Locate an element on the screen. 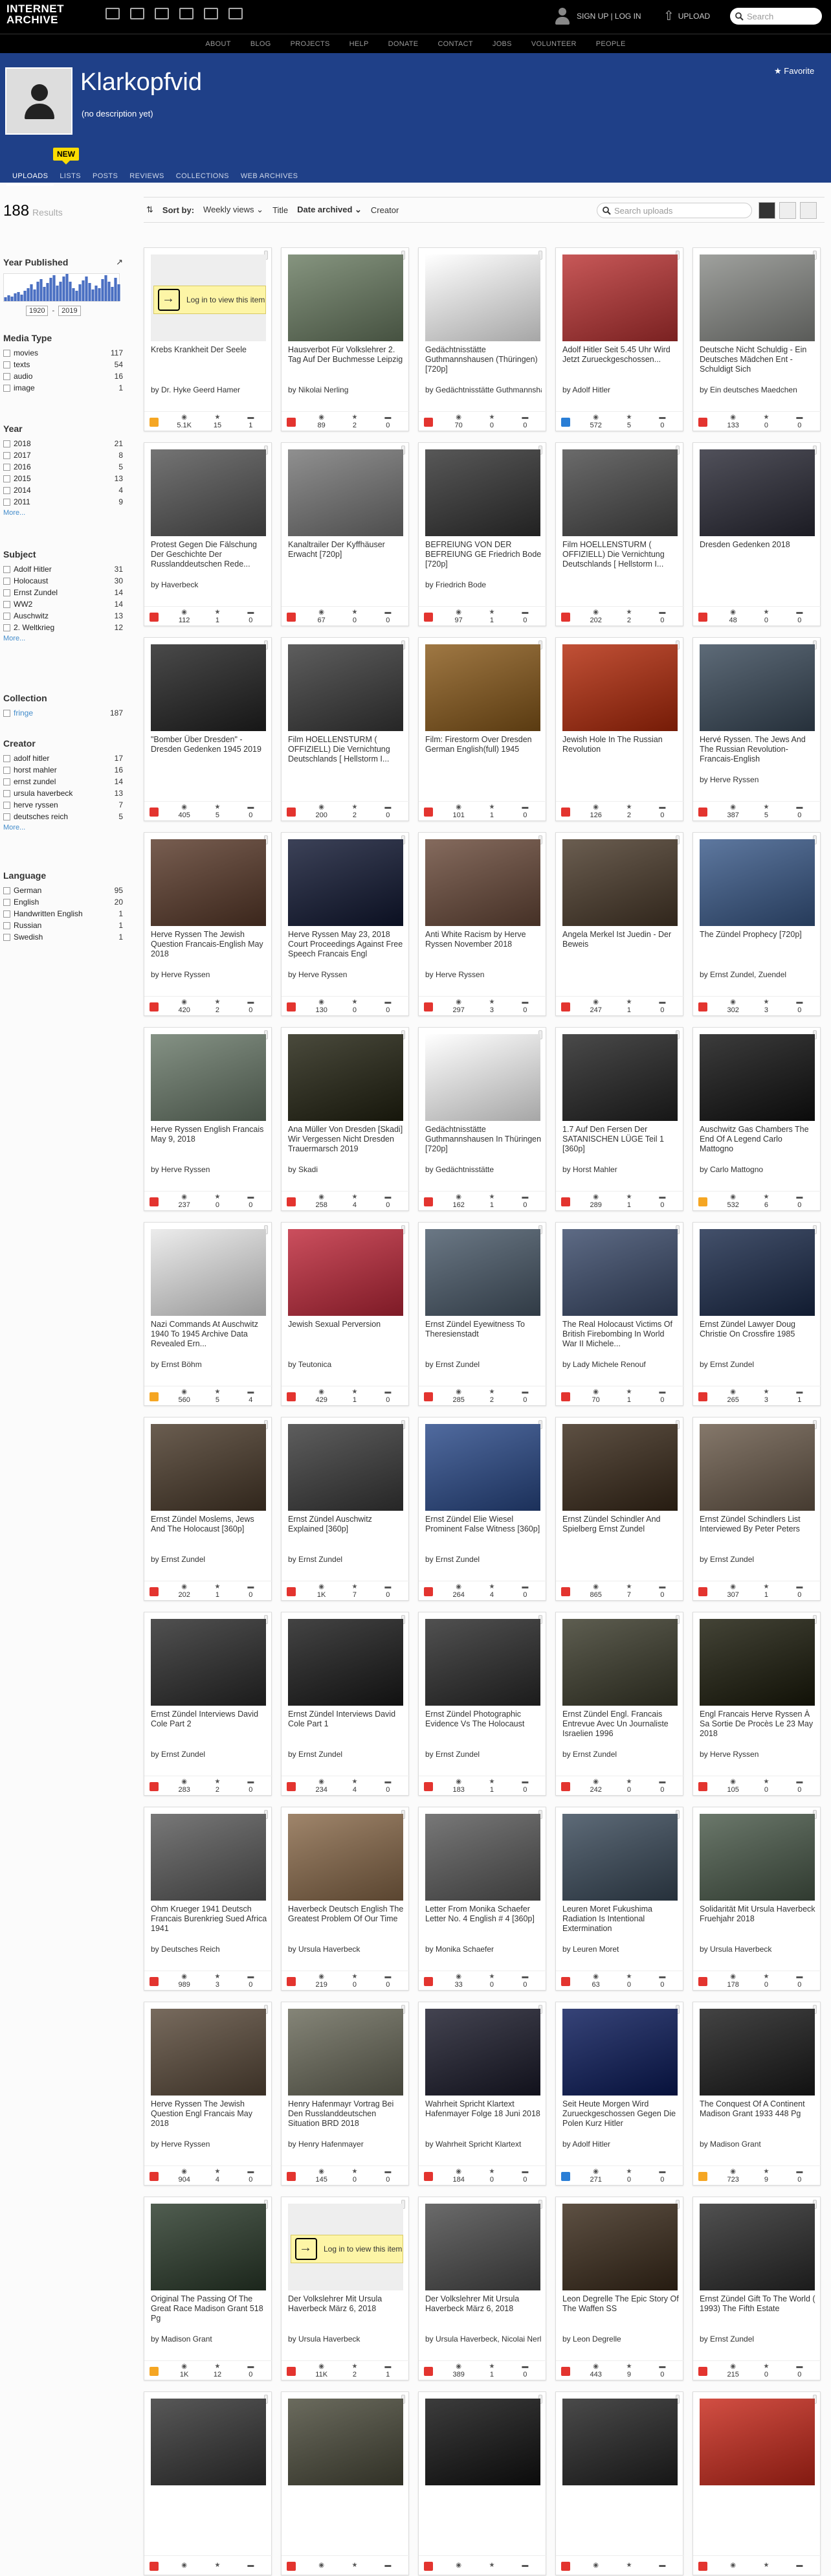  sort-weekly-views: Weekly views ⌄ is located at coordinates (233, 210).